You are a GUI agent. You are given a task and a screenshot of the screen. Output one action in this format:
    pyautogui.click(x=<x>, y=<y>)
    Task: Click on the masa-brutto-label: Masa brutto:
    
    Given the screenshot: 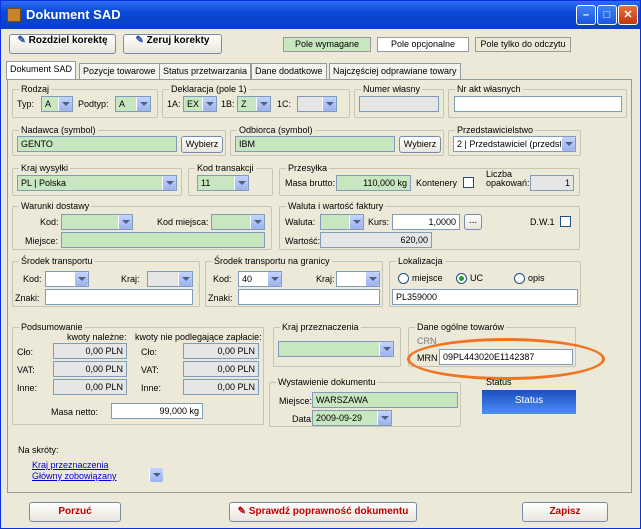 What is the action you would take?
    pyautogui.click(x=310, y=183)
    